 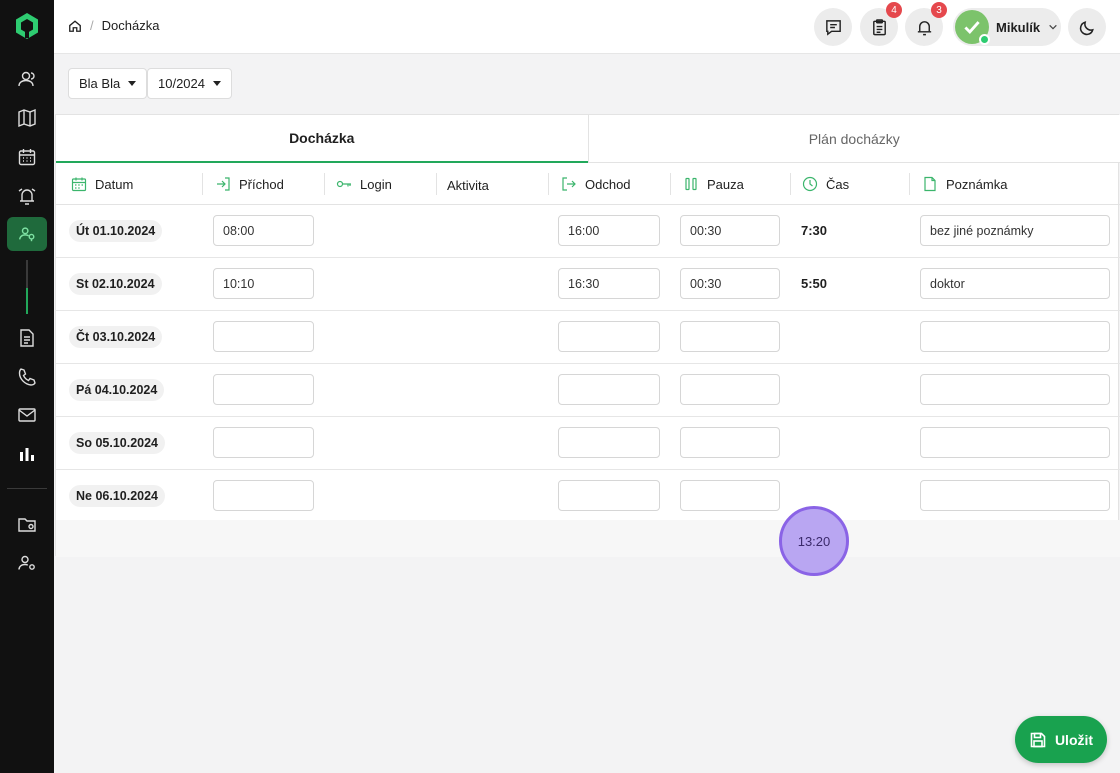 I want to click on clipboard-icon, so click(x=879, y=26).